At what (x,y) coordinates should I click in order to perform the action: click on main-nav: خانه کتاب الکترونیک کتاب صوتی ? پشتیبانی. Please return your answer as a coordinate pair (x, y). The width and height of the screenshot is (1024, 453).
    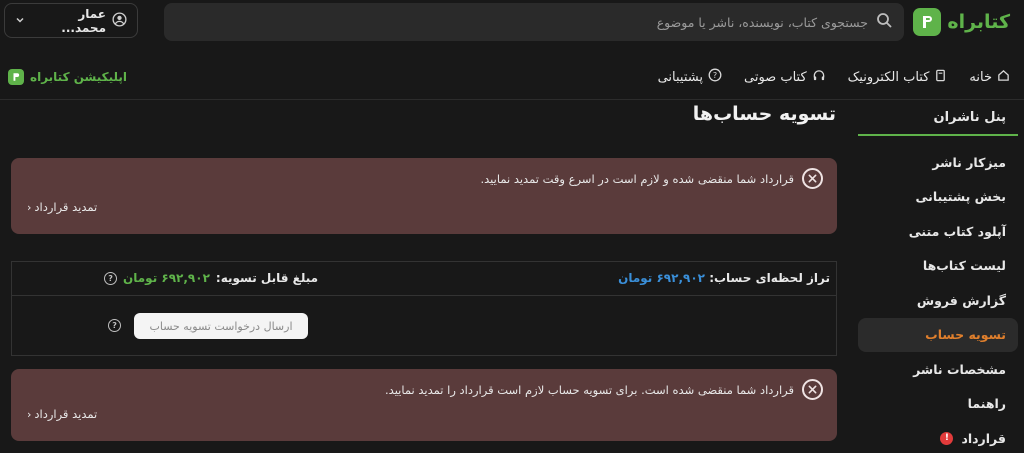
    Looking at the image, I should click on (834, 77).